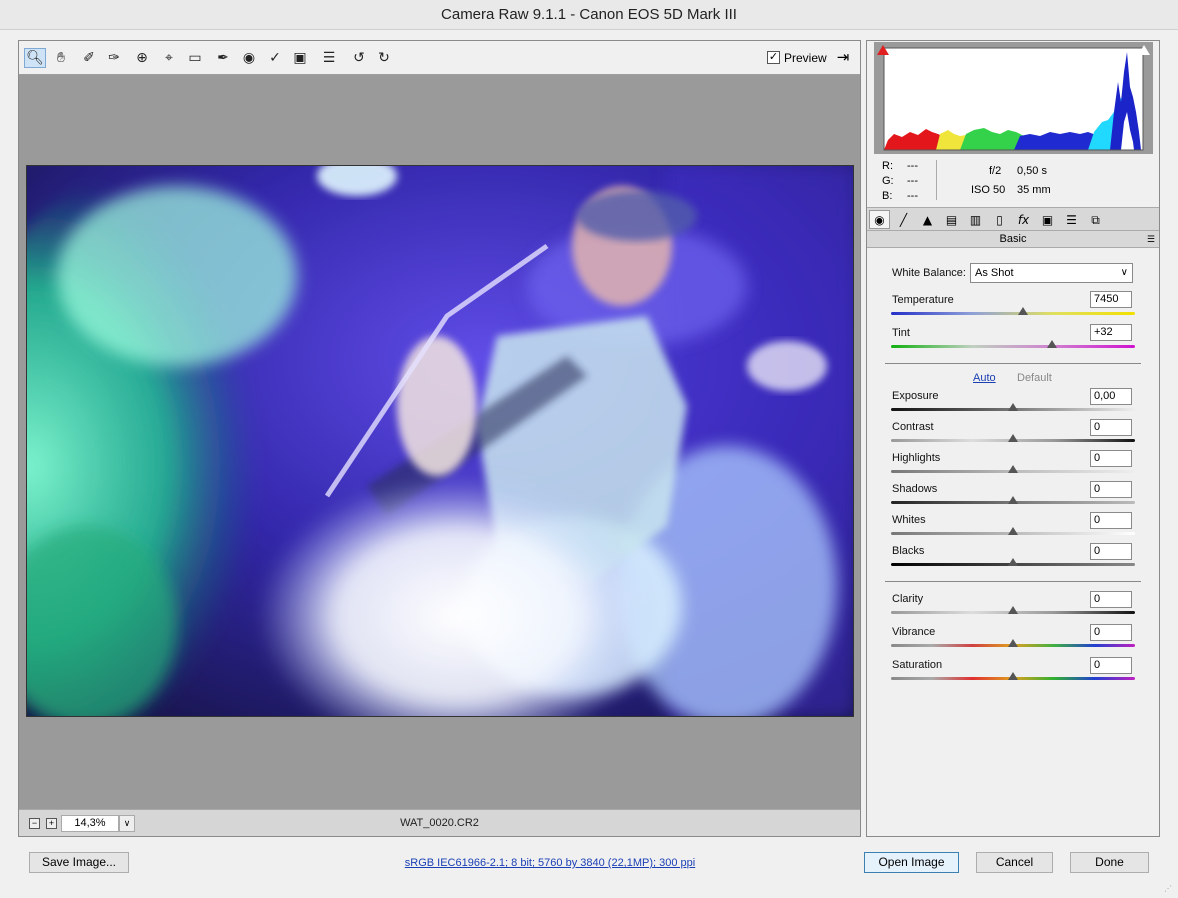 Image resolution: width=1178 pixels, height=898 pixels. Describe the element at coordinates (923, 300) in the screenshot. I see `temperature-label: Temperature` at that location.